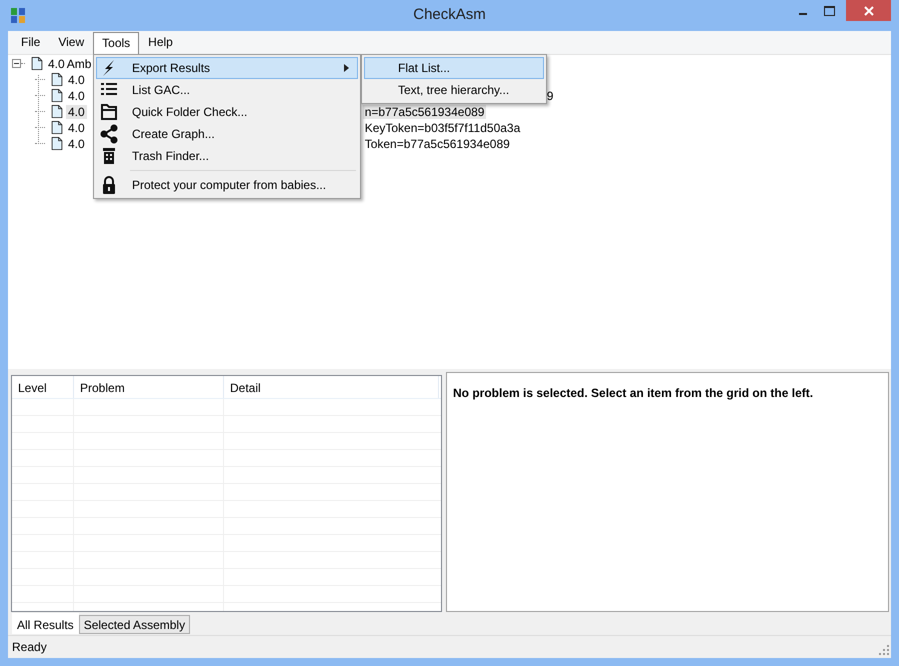 This screenshot has width=899, height=666. I want to click on menu-option: Export Results, so click(227, 68).